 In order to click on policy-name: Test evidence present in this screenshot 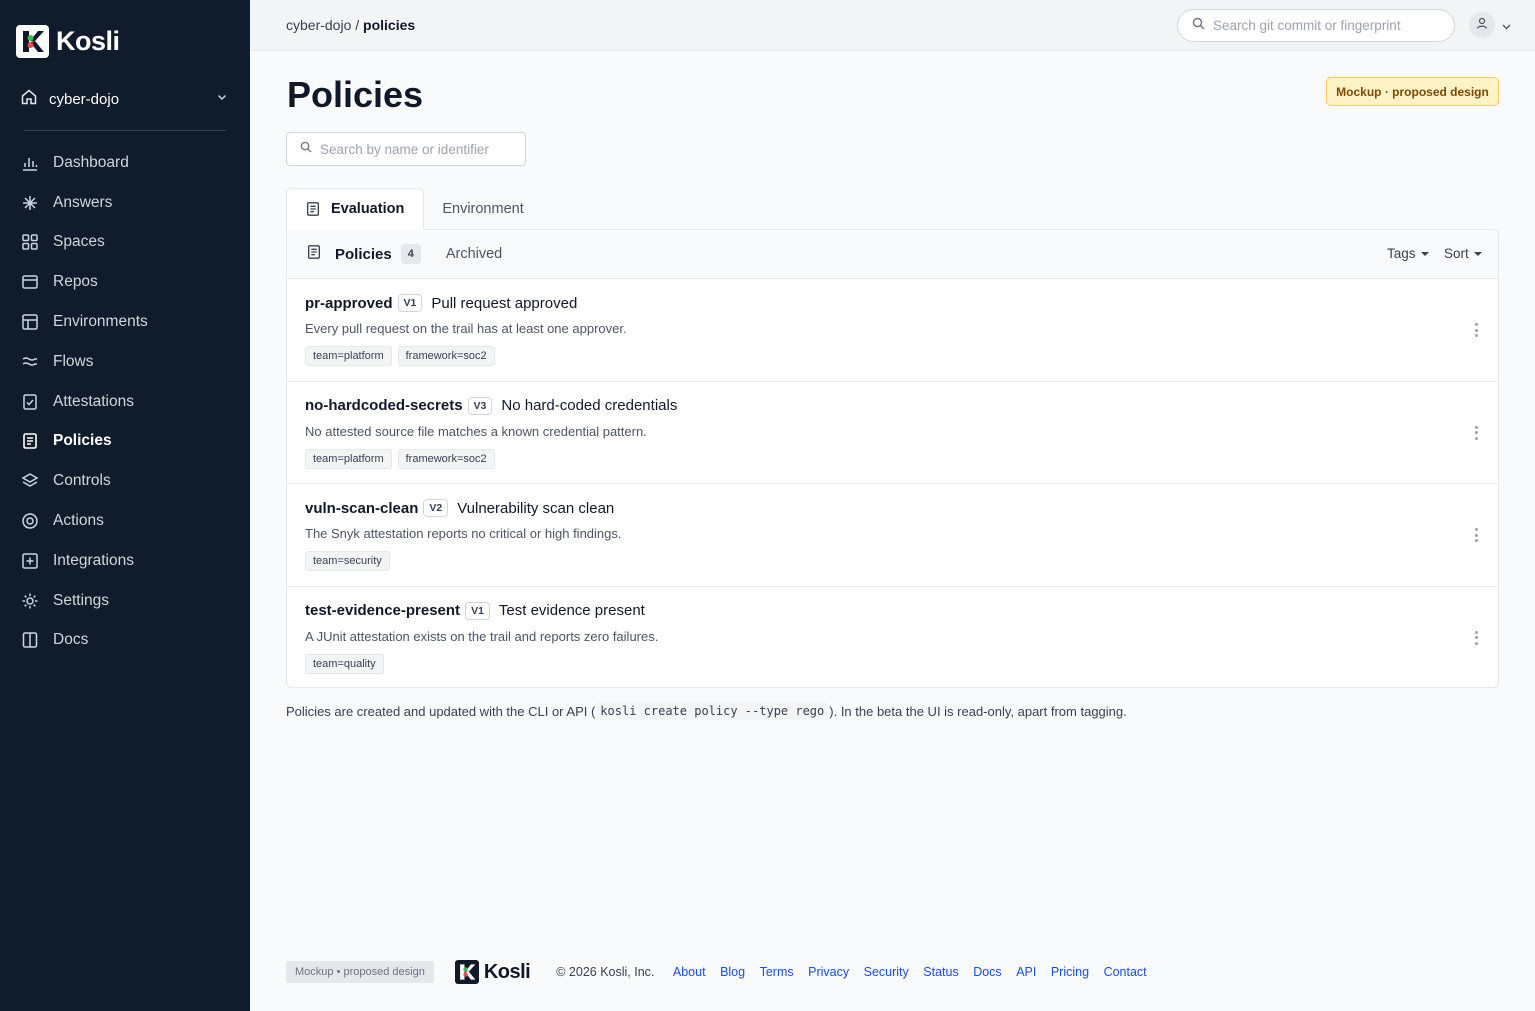, I will do `click(571, 610)`.